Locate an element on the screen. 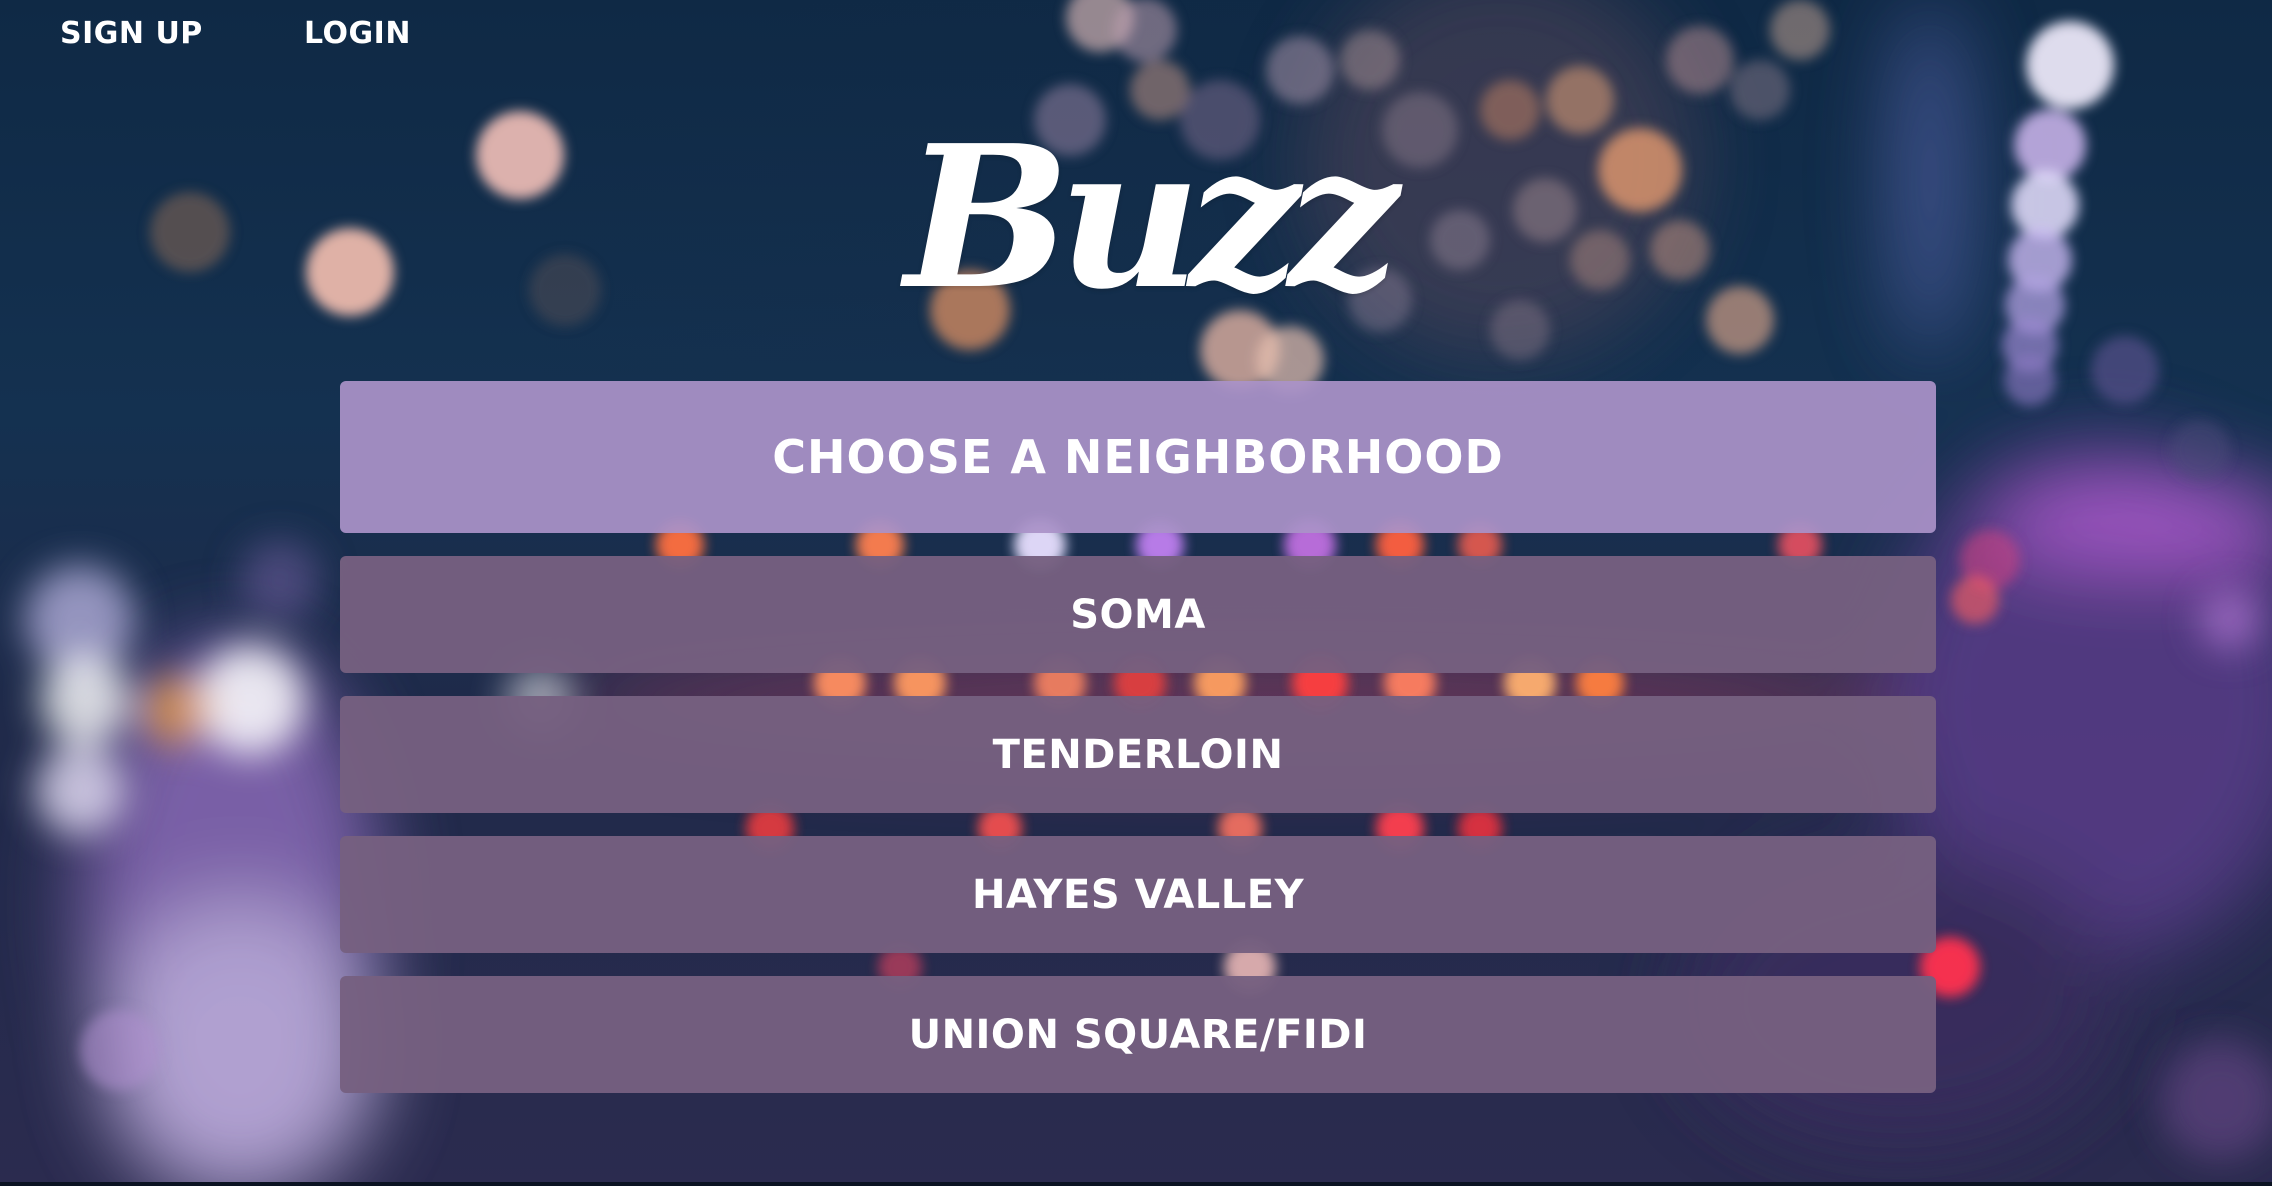  buzz-logo: Buzz is located at coordinates (1152, 218).